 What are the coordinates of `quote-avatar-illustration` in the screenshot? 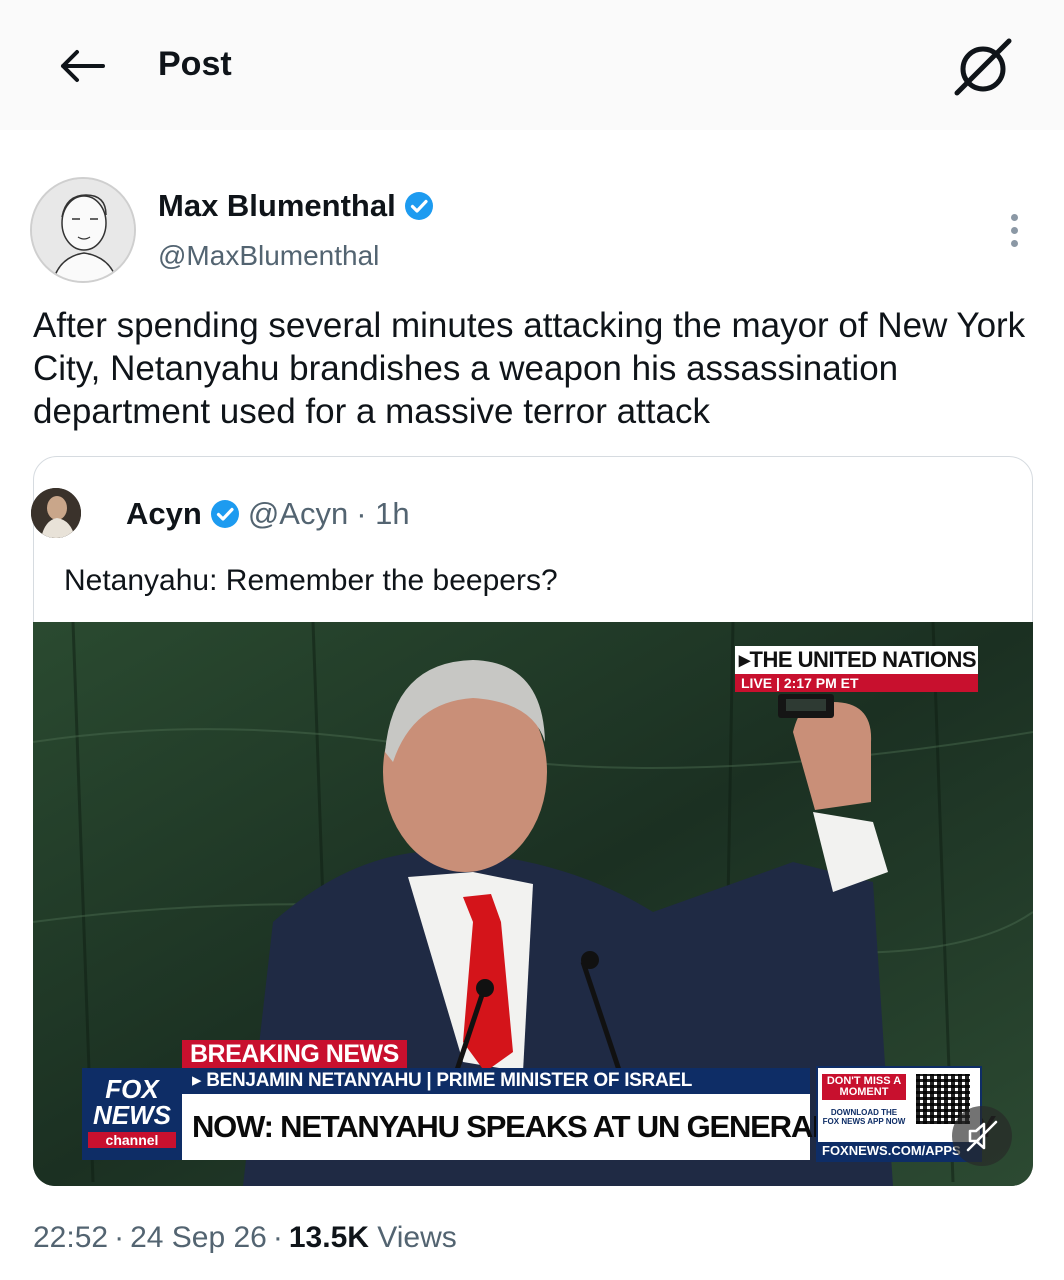 It's located at (56, 513).